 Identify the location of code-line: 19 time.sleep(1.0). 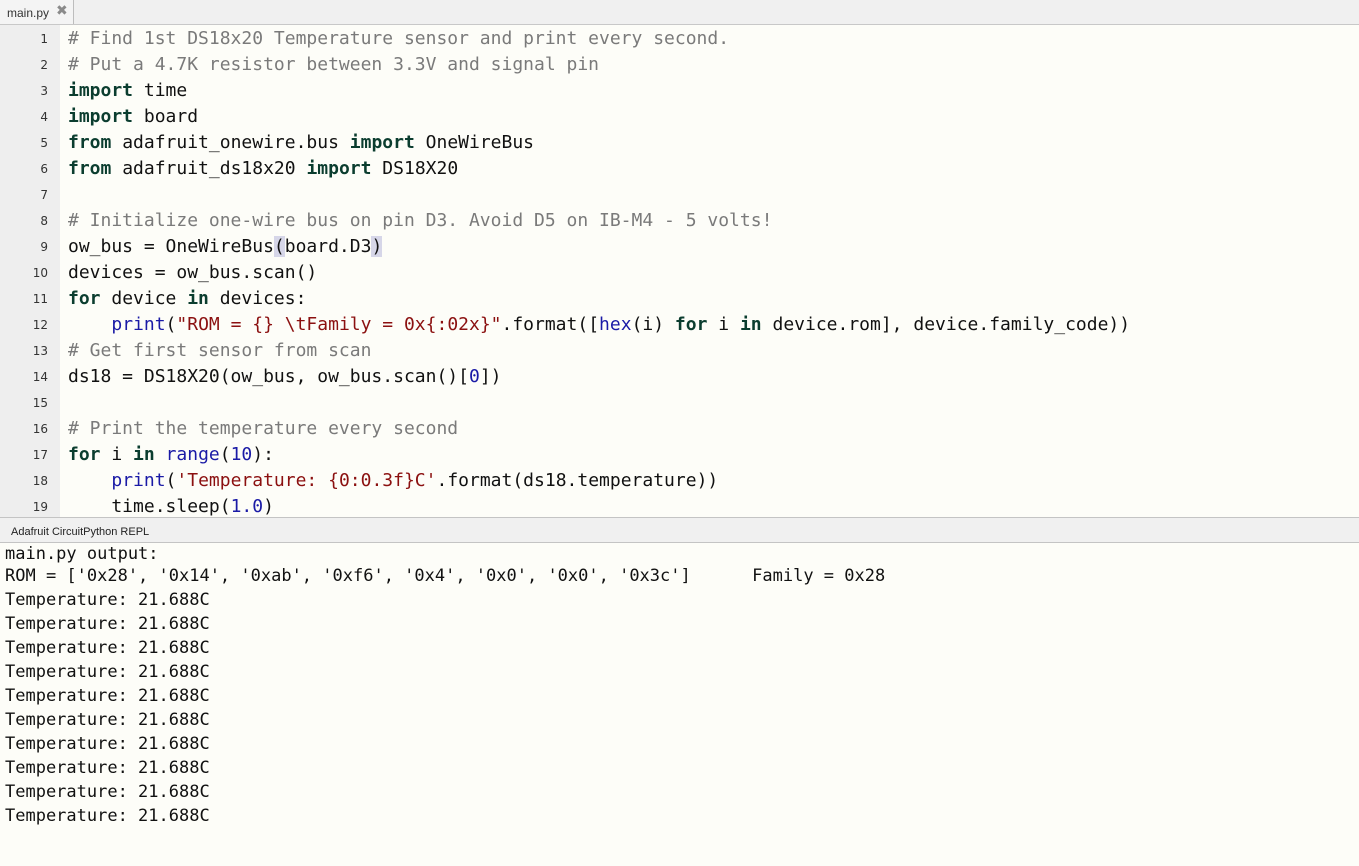
(679, 505).